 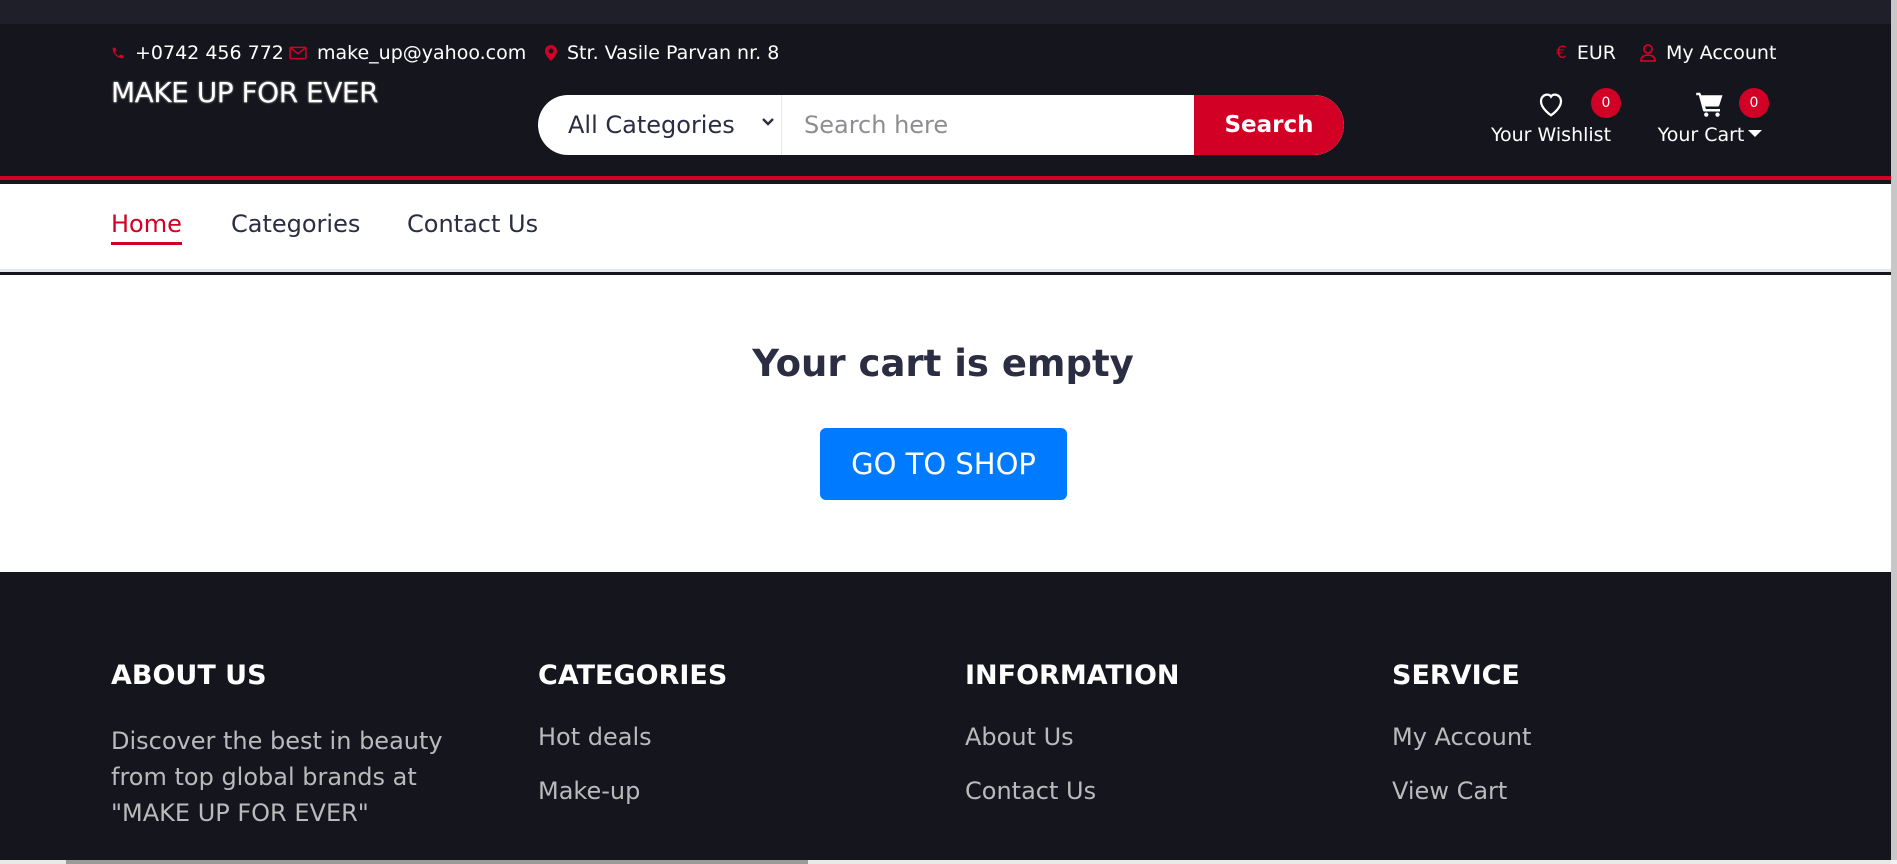 I want to click on footer-link-about-us: About Us, so click(x=1072, y=737).